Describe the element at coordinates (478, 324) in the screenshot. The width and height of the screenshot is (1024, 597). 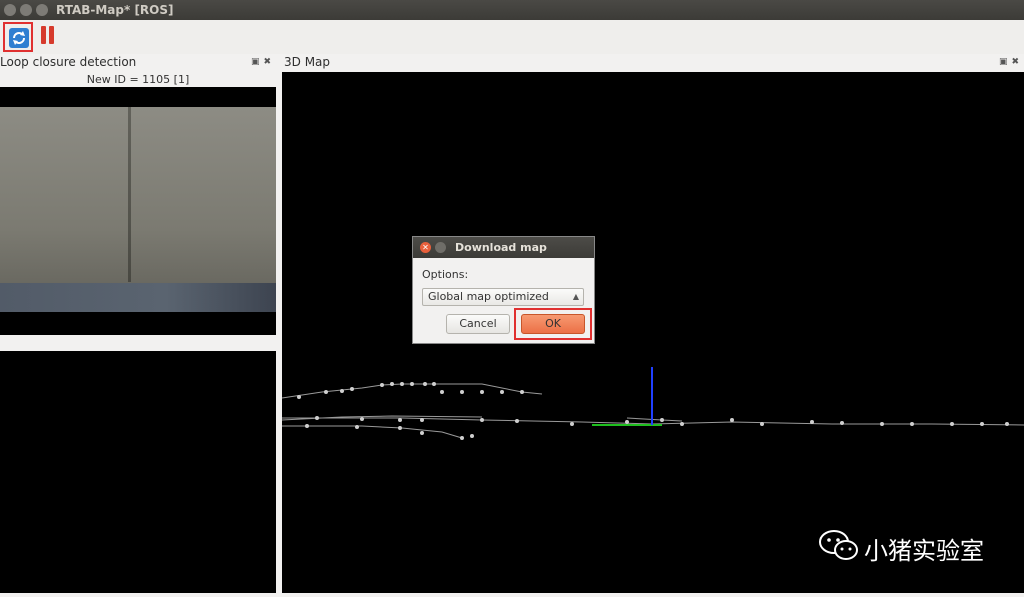
I see `cancel-button: Cancel` at that location.